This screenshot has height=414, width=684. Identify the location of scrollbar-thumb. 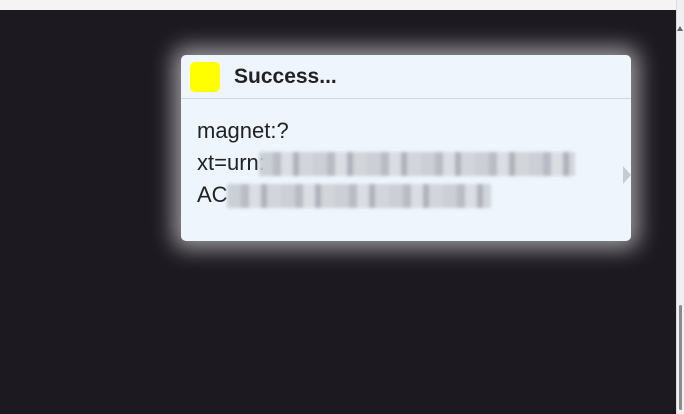
(680, 357).